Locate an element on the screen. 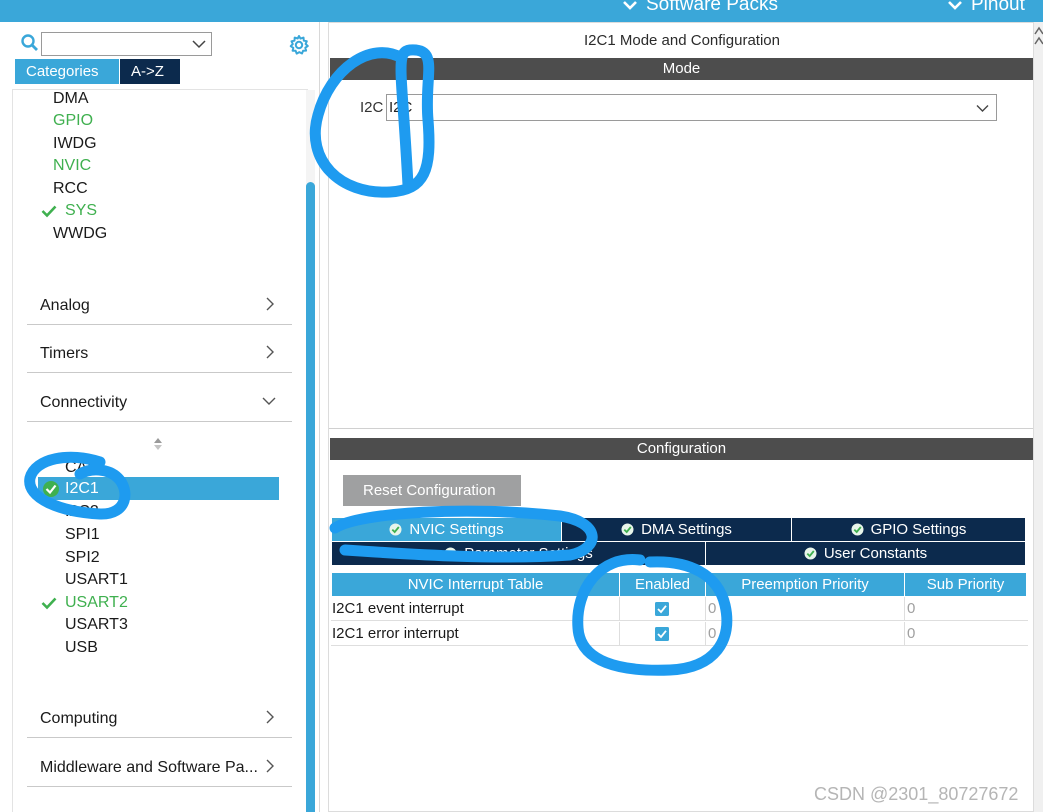 This screenshot has height=812, width=1043. table-row: I2C1 error interrupt 0 0 is located at coordinates (679, 634).